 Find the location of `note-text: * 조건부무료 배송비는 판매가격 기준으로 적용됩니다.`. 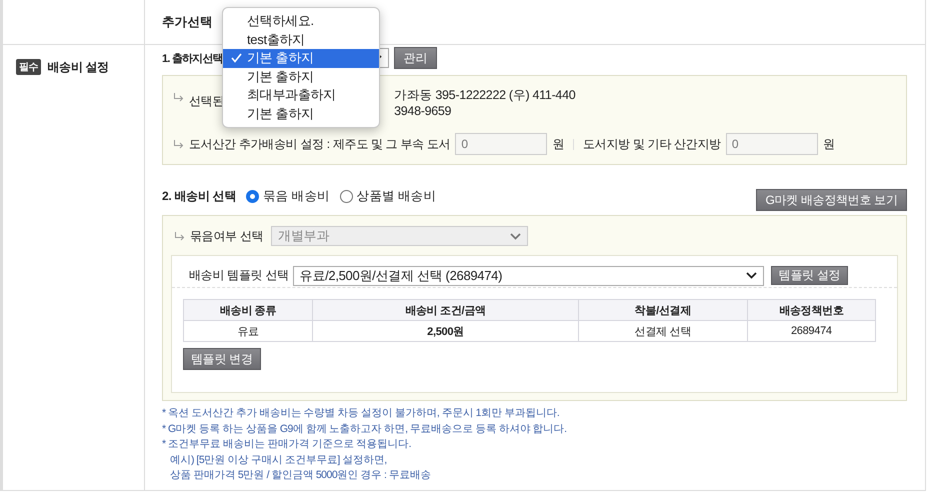

note-text: * 조건부무료 배송비는 판매가격 기준으로 적용됩니다. is located at coordinates (287, 444).